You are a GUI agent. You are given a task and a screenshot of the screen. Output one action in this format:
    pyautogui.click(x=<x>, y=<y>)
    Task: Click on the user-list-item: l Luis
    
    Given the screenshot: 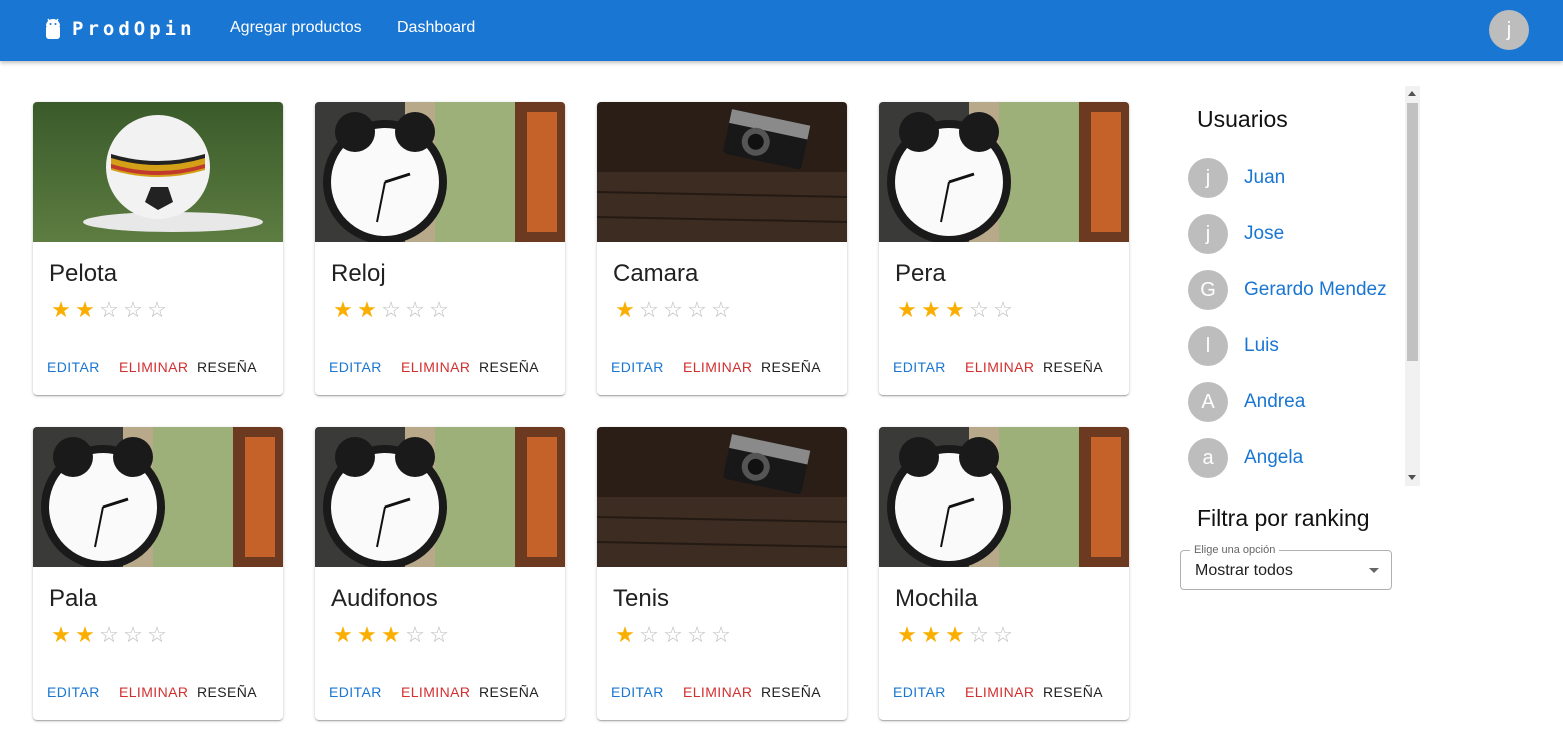 What is the action you would take?
    pyautogui.click(x=1233, y=346)
    